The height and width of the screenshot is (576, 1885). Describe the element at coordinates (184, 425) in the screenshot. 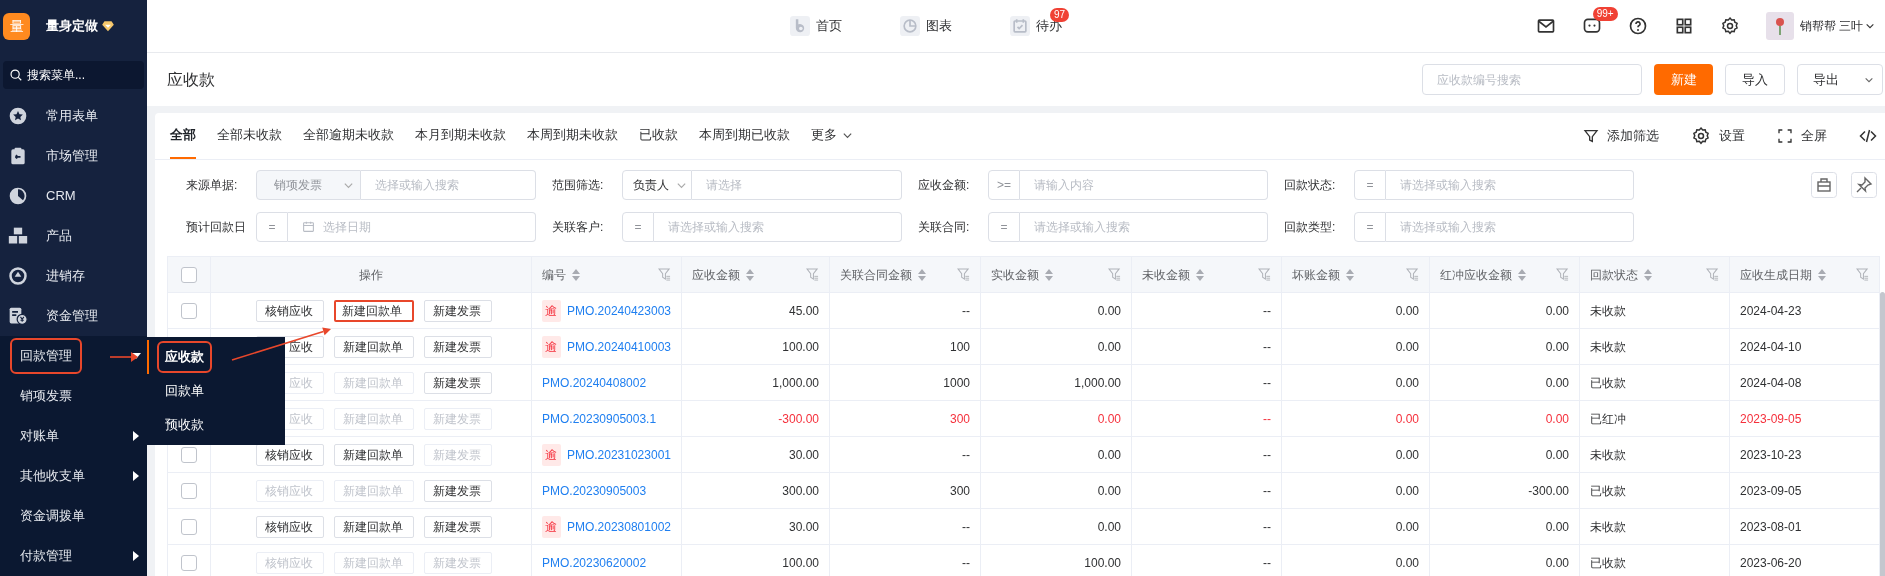

I see `submenu-item: 预收款` at that location.